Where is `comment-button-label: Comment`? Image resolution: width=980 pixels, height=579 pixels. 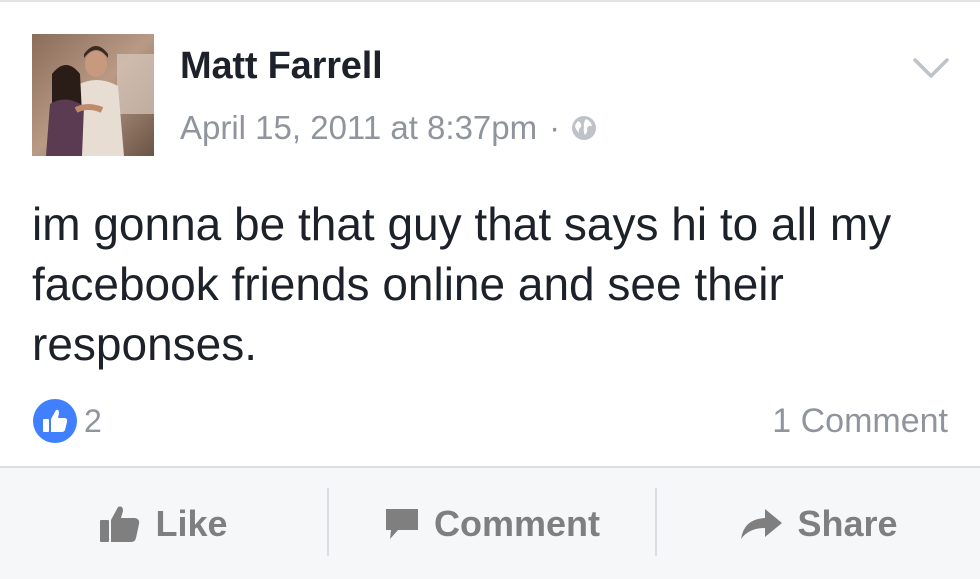
comment-button-label: Comment is located at coordinates (516, 523).